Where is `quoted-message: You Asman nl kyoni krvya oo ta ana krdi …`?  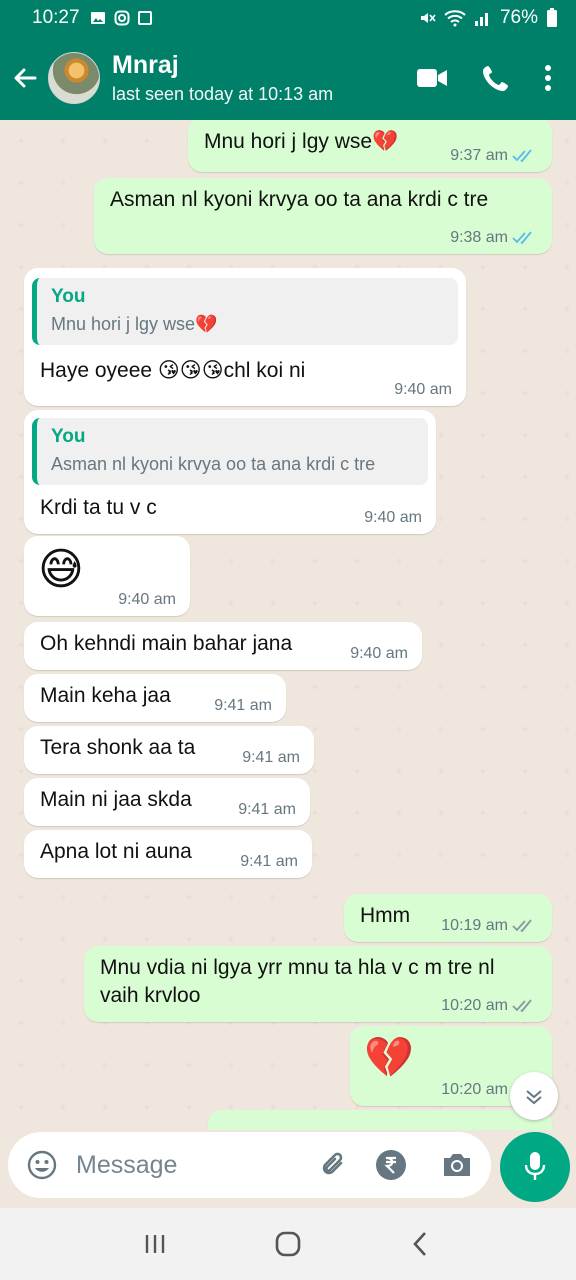
quoted-message: You Asman nl kyoni krvya oo ta ana krdi … is located at coordinates (230, 451).